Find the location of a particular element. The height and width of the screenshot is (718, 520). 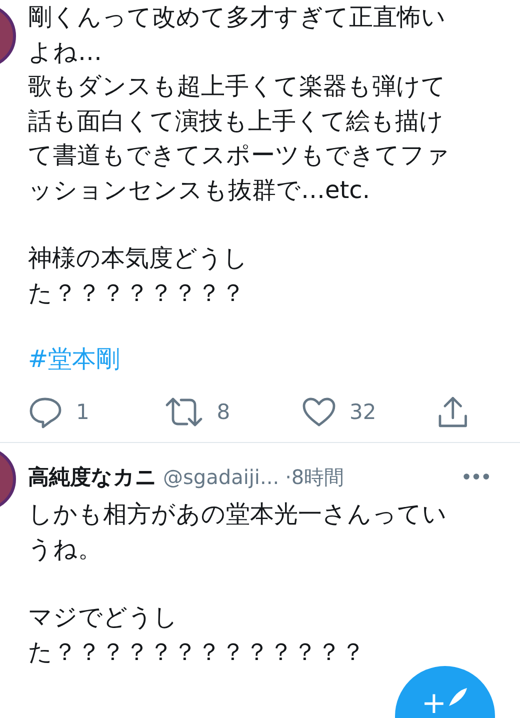

more-menu: ••• is located at coordinates (475, 477).